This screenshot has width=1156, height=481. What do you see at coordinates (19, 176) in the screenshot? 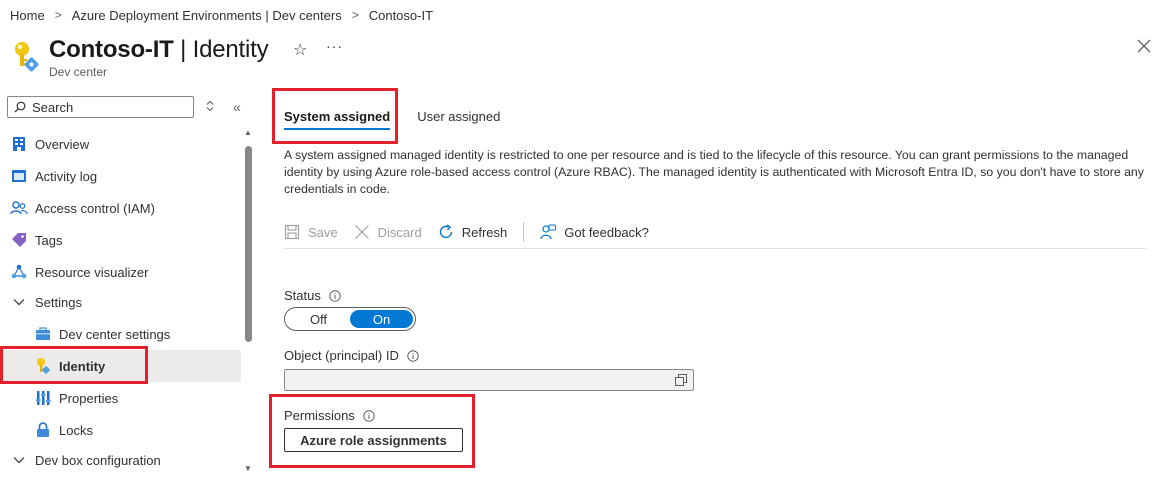
I see `activity-log-icon` at bounding box center [19, 176].